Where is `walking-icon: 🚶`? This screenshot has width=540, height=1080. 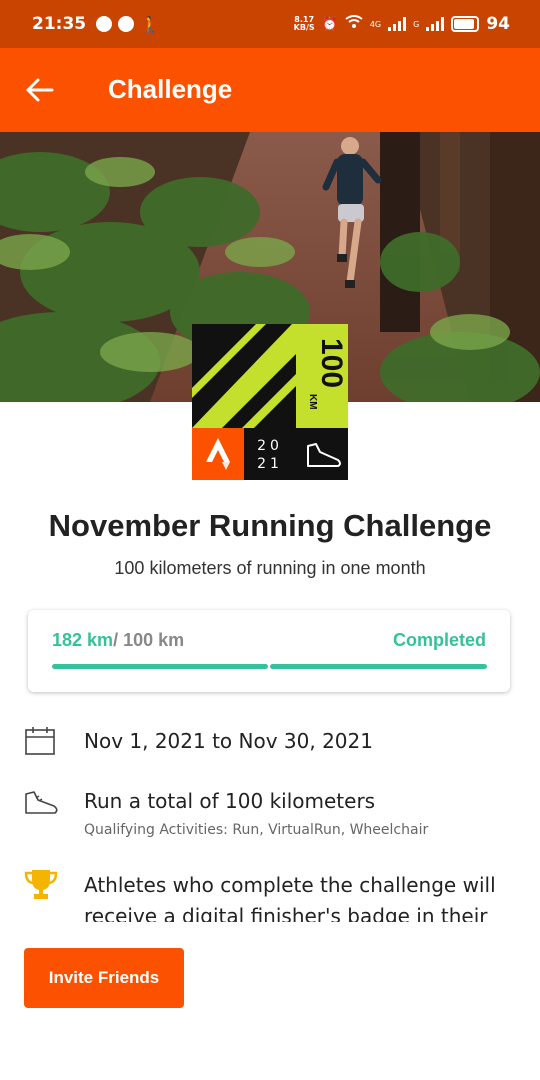 walking-icon: 🚶 is located at coordinates (150, 24).